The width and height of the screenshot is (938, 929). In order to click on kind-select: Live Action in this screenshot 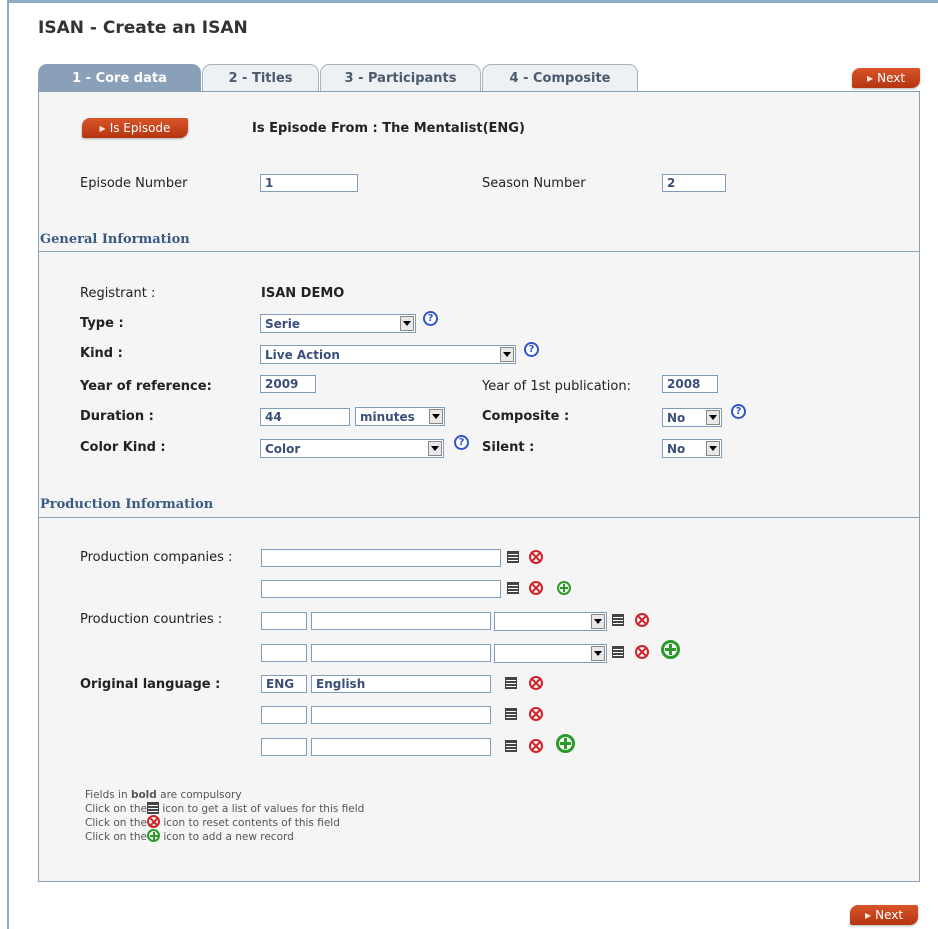, I will do `click(388, 354)`.